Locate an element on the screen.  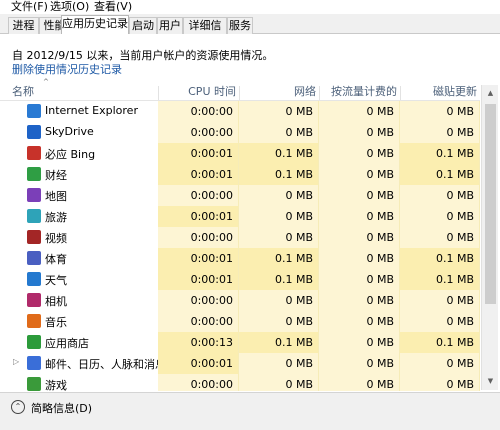
app-name: 应用商店 is located at coordinates (67, 343).